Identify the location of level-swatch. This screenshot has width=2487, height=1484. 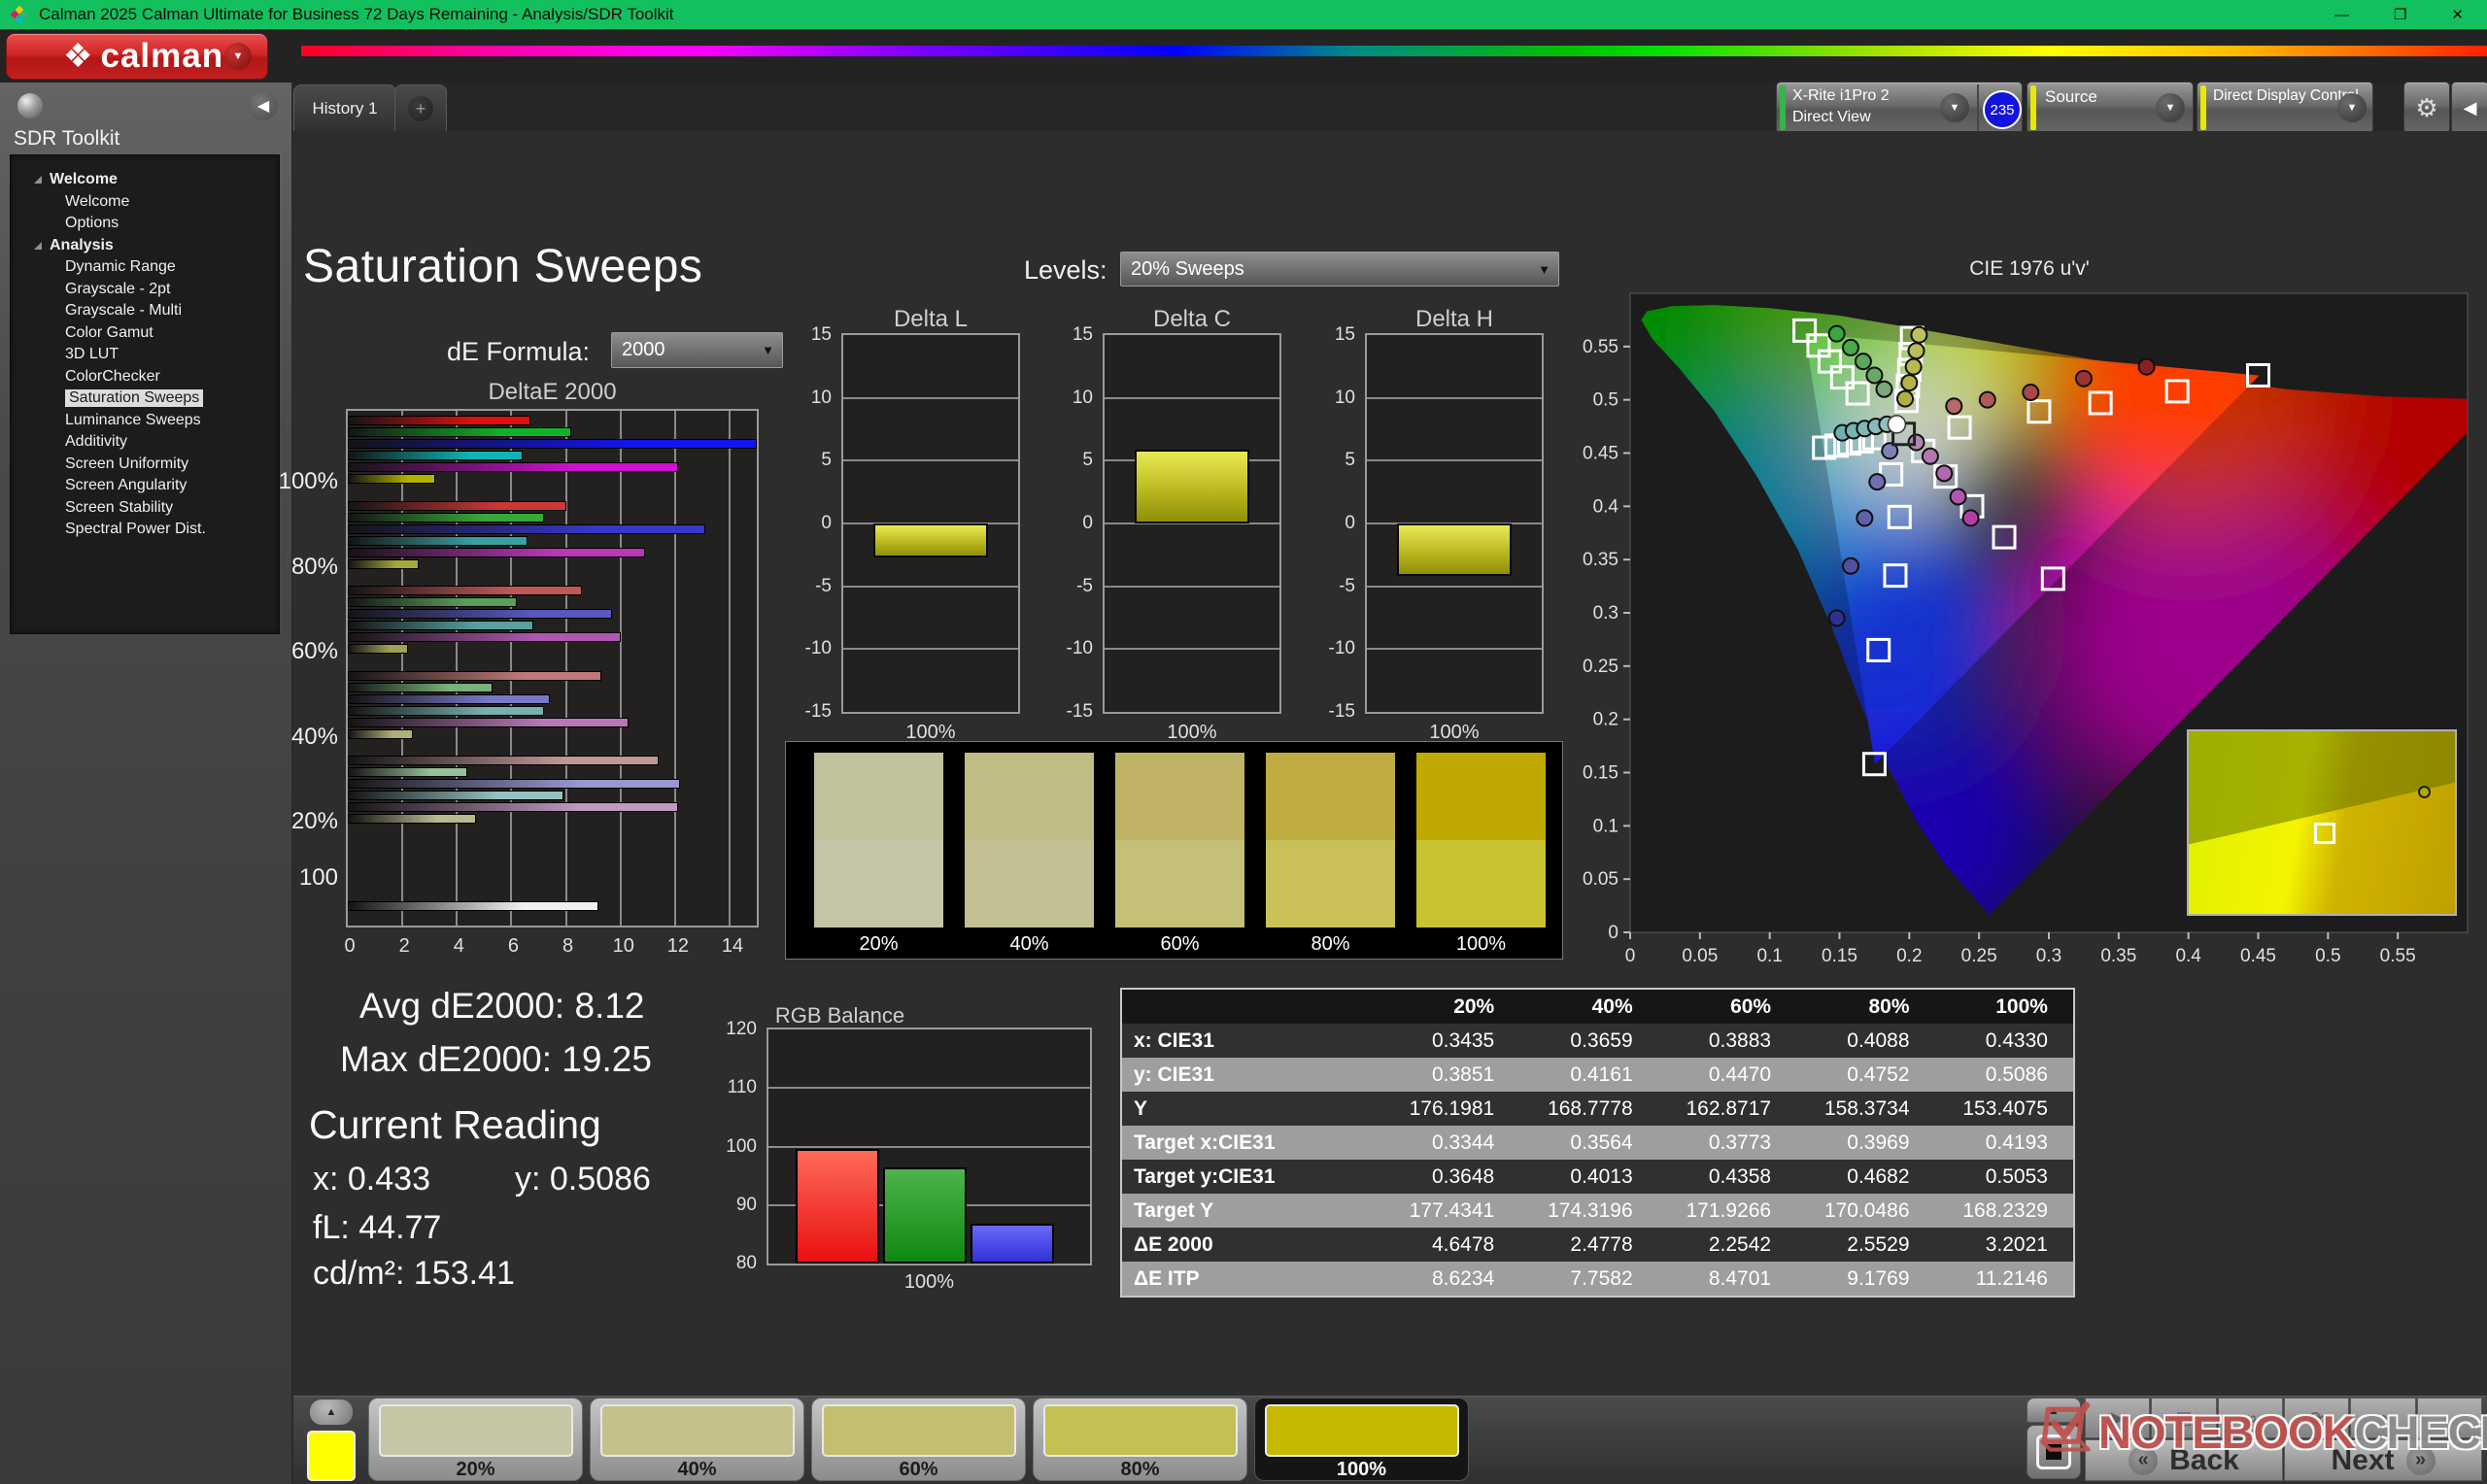
(1361, 1430).